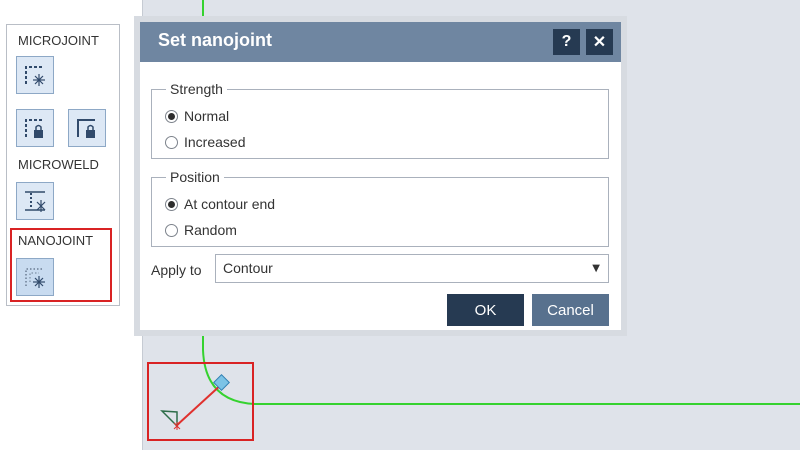 Image resolution: width=800 pixels, height=450 pixels. Describe the element at coordinates (199, 404) in the screenshot. I see `nanojoint-marker-line` at that location.